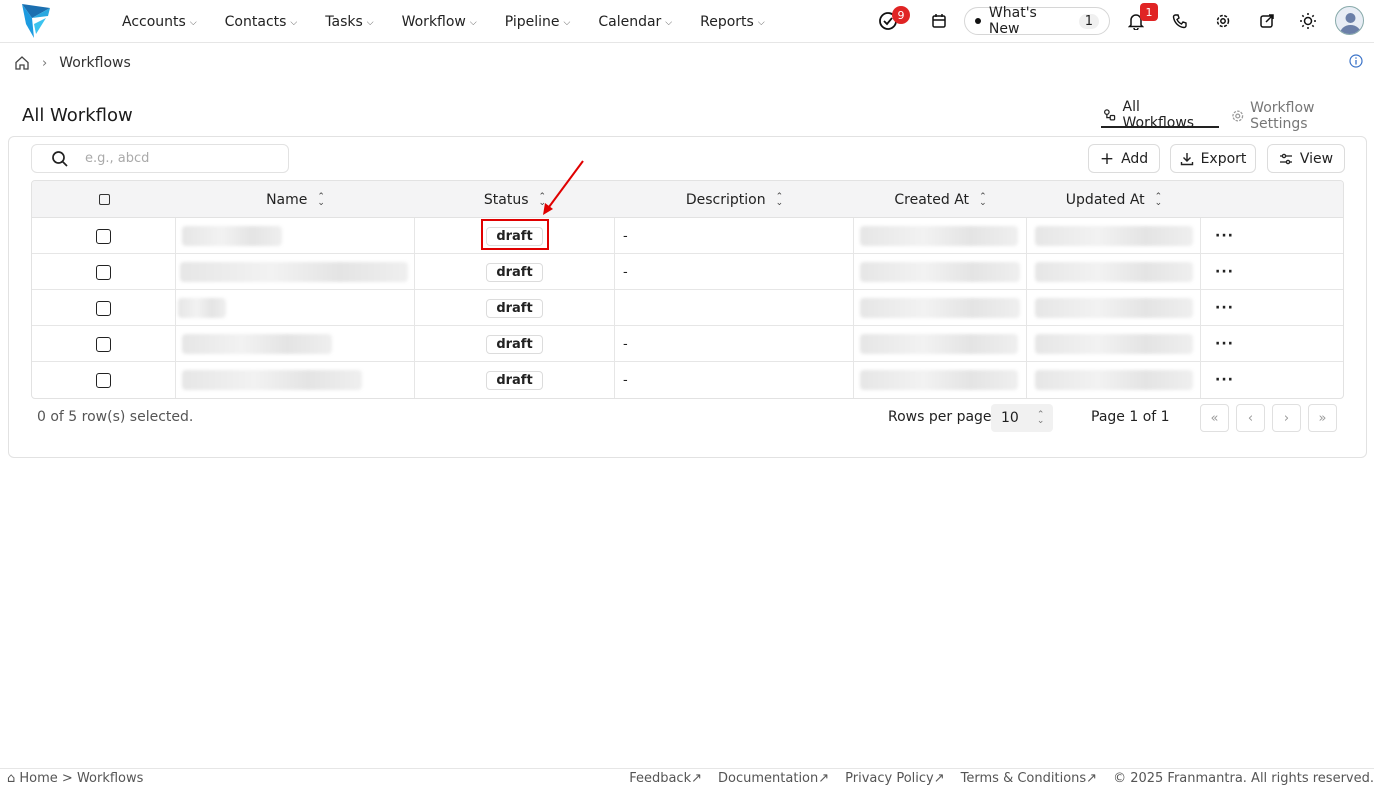 The width and height of the screenshot is (1374, 787). I want to click on chevron-right-icon: ›, so click(1286, 418).